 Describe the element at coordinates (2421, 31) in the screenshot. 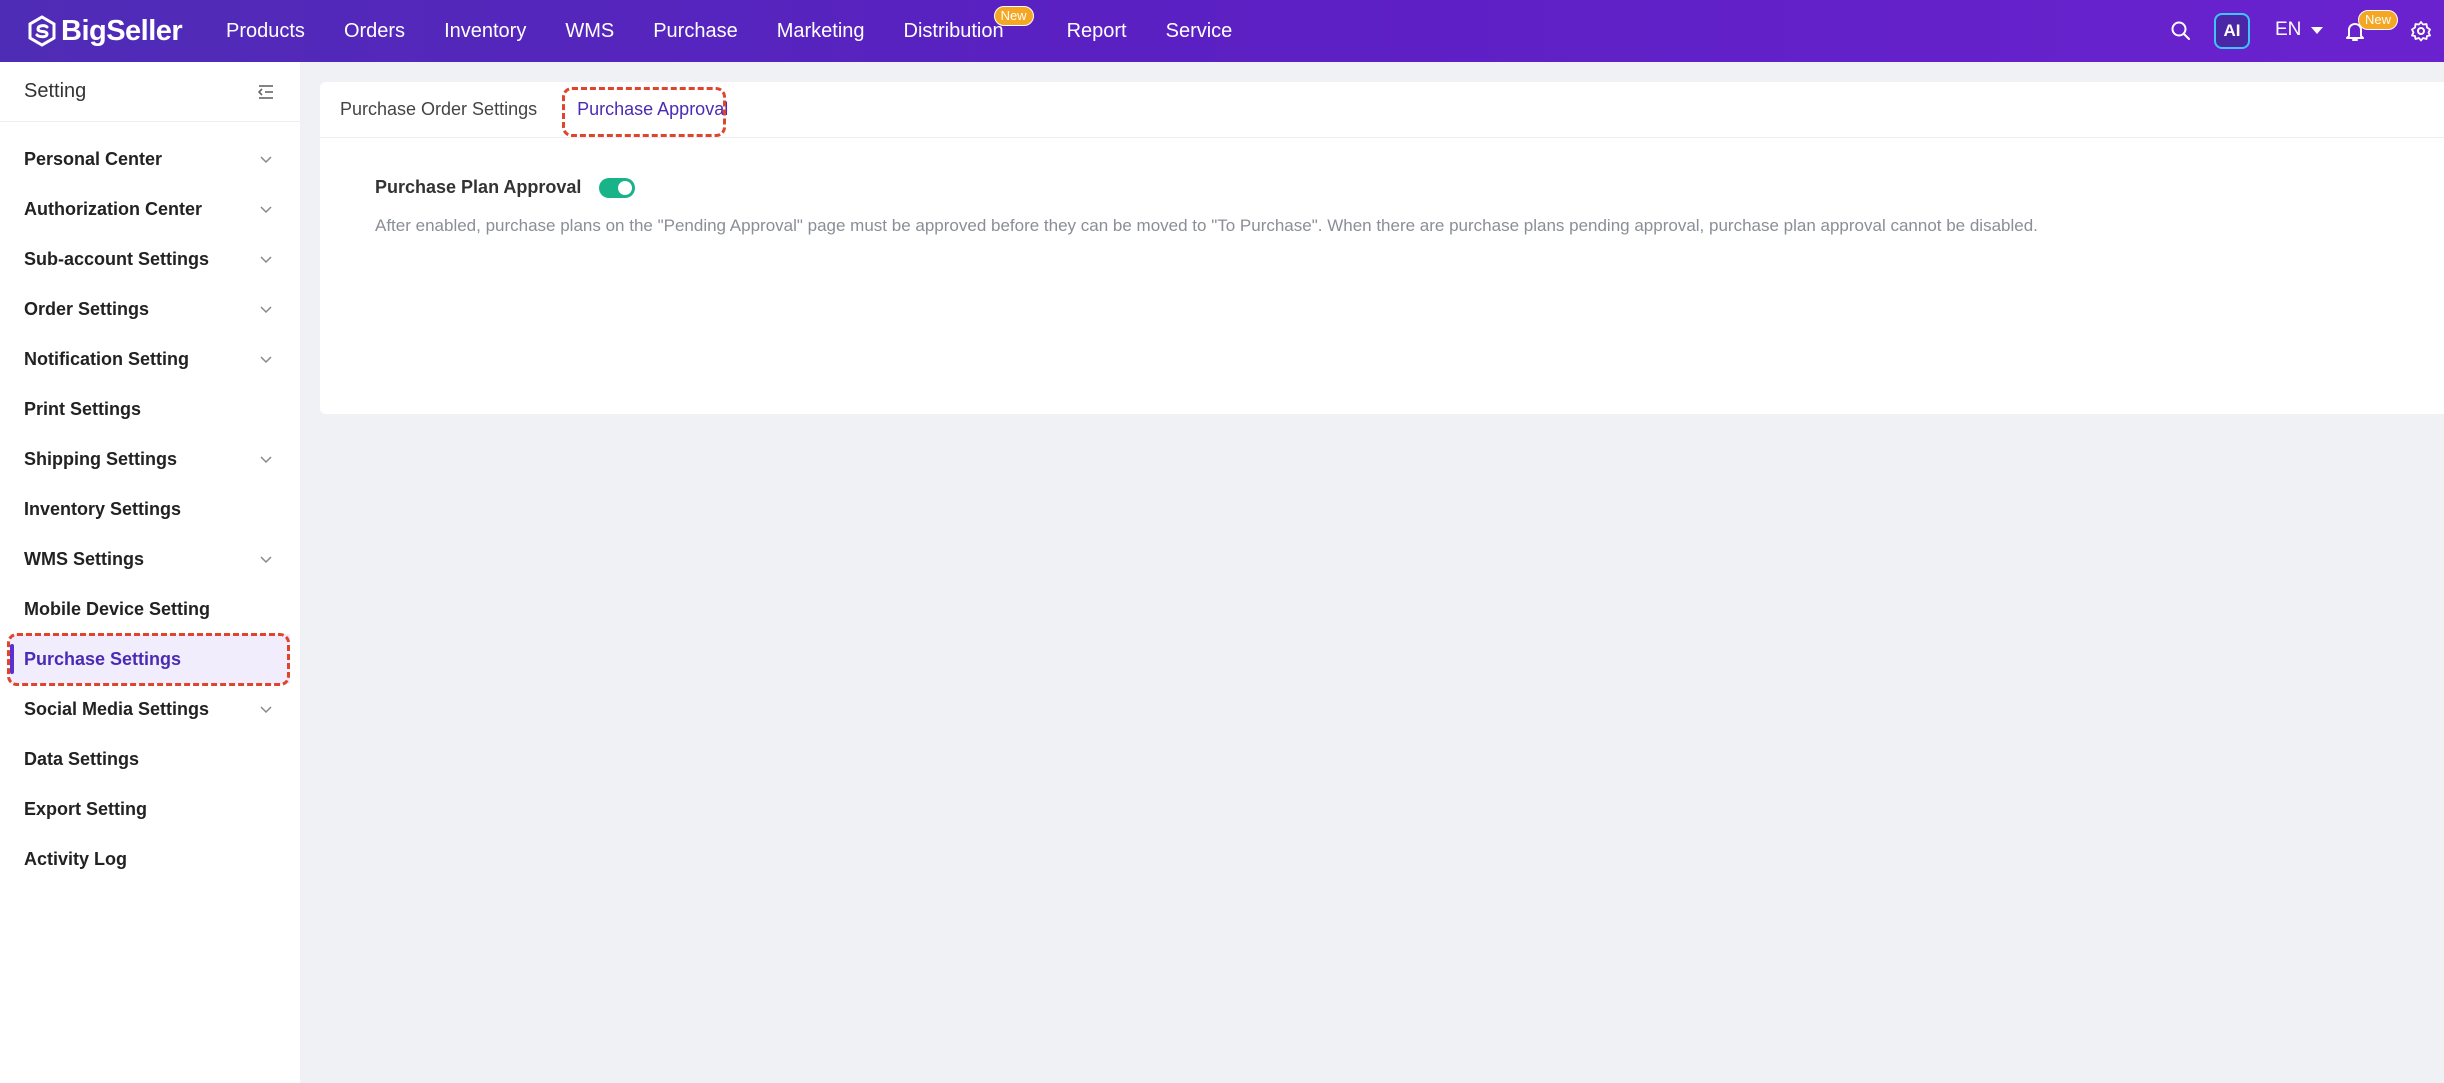

I see `gear-icon` at that location.